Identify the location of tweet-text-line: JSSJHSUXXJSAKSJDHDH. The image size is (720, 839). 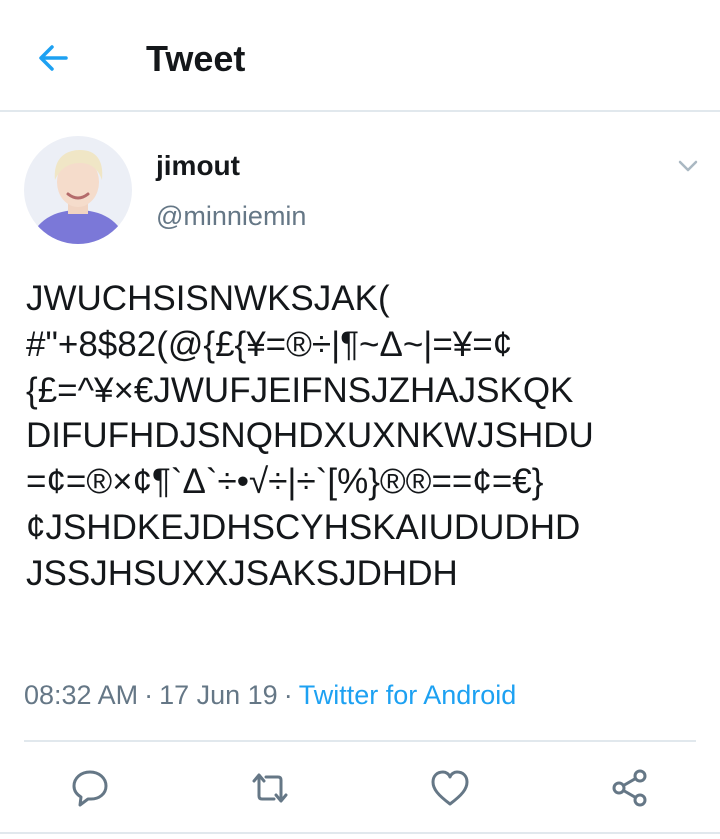
(242, 573).